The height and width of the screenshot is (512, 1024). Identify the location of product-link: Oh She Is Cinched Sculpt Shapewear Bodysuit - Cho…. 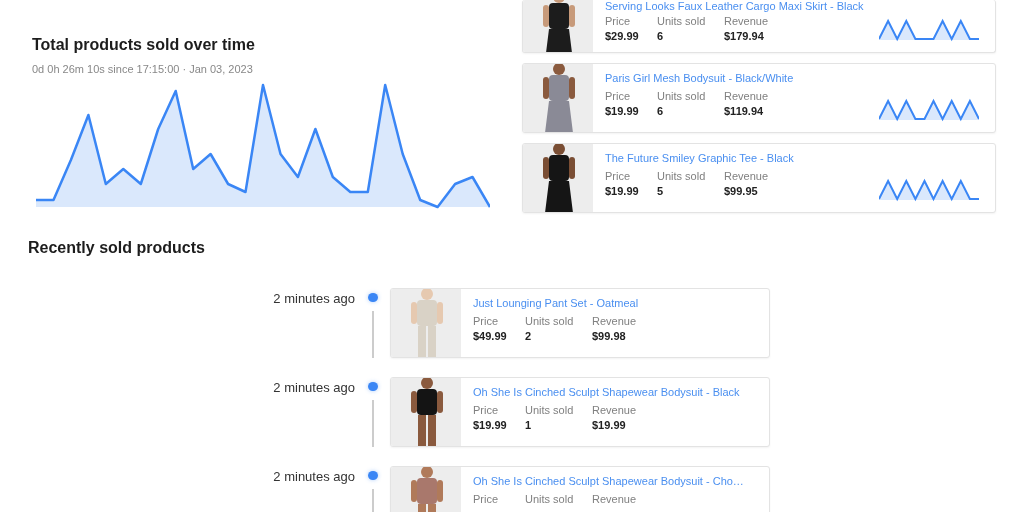
(615, 481).